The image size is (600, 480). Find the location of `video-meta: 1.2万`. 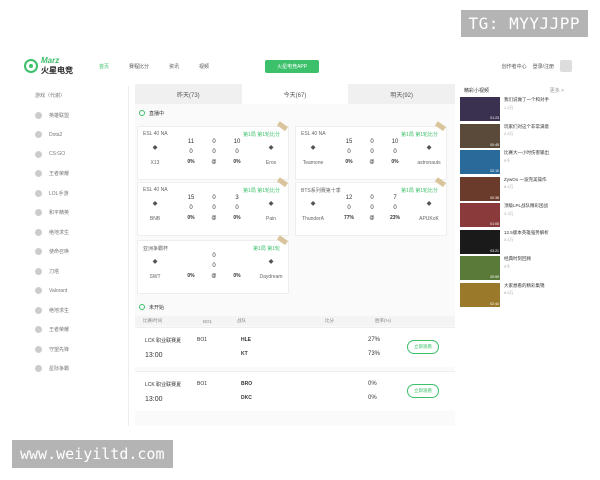

video-meta: 1.2万 is located at coordinates (509, 107).